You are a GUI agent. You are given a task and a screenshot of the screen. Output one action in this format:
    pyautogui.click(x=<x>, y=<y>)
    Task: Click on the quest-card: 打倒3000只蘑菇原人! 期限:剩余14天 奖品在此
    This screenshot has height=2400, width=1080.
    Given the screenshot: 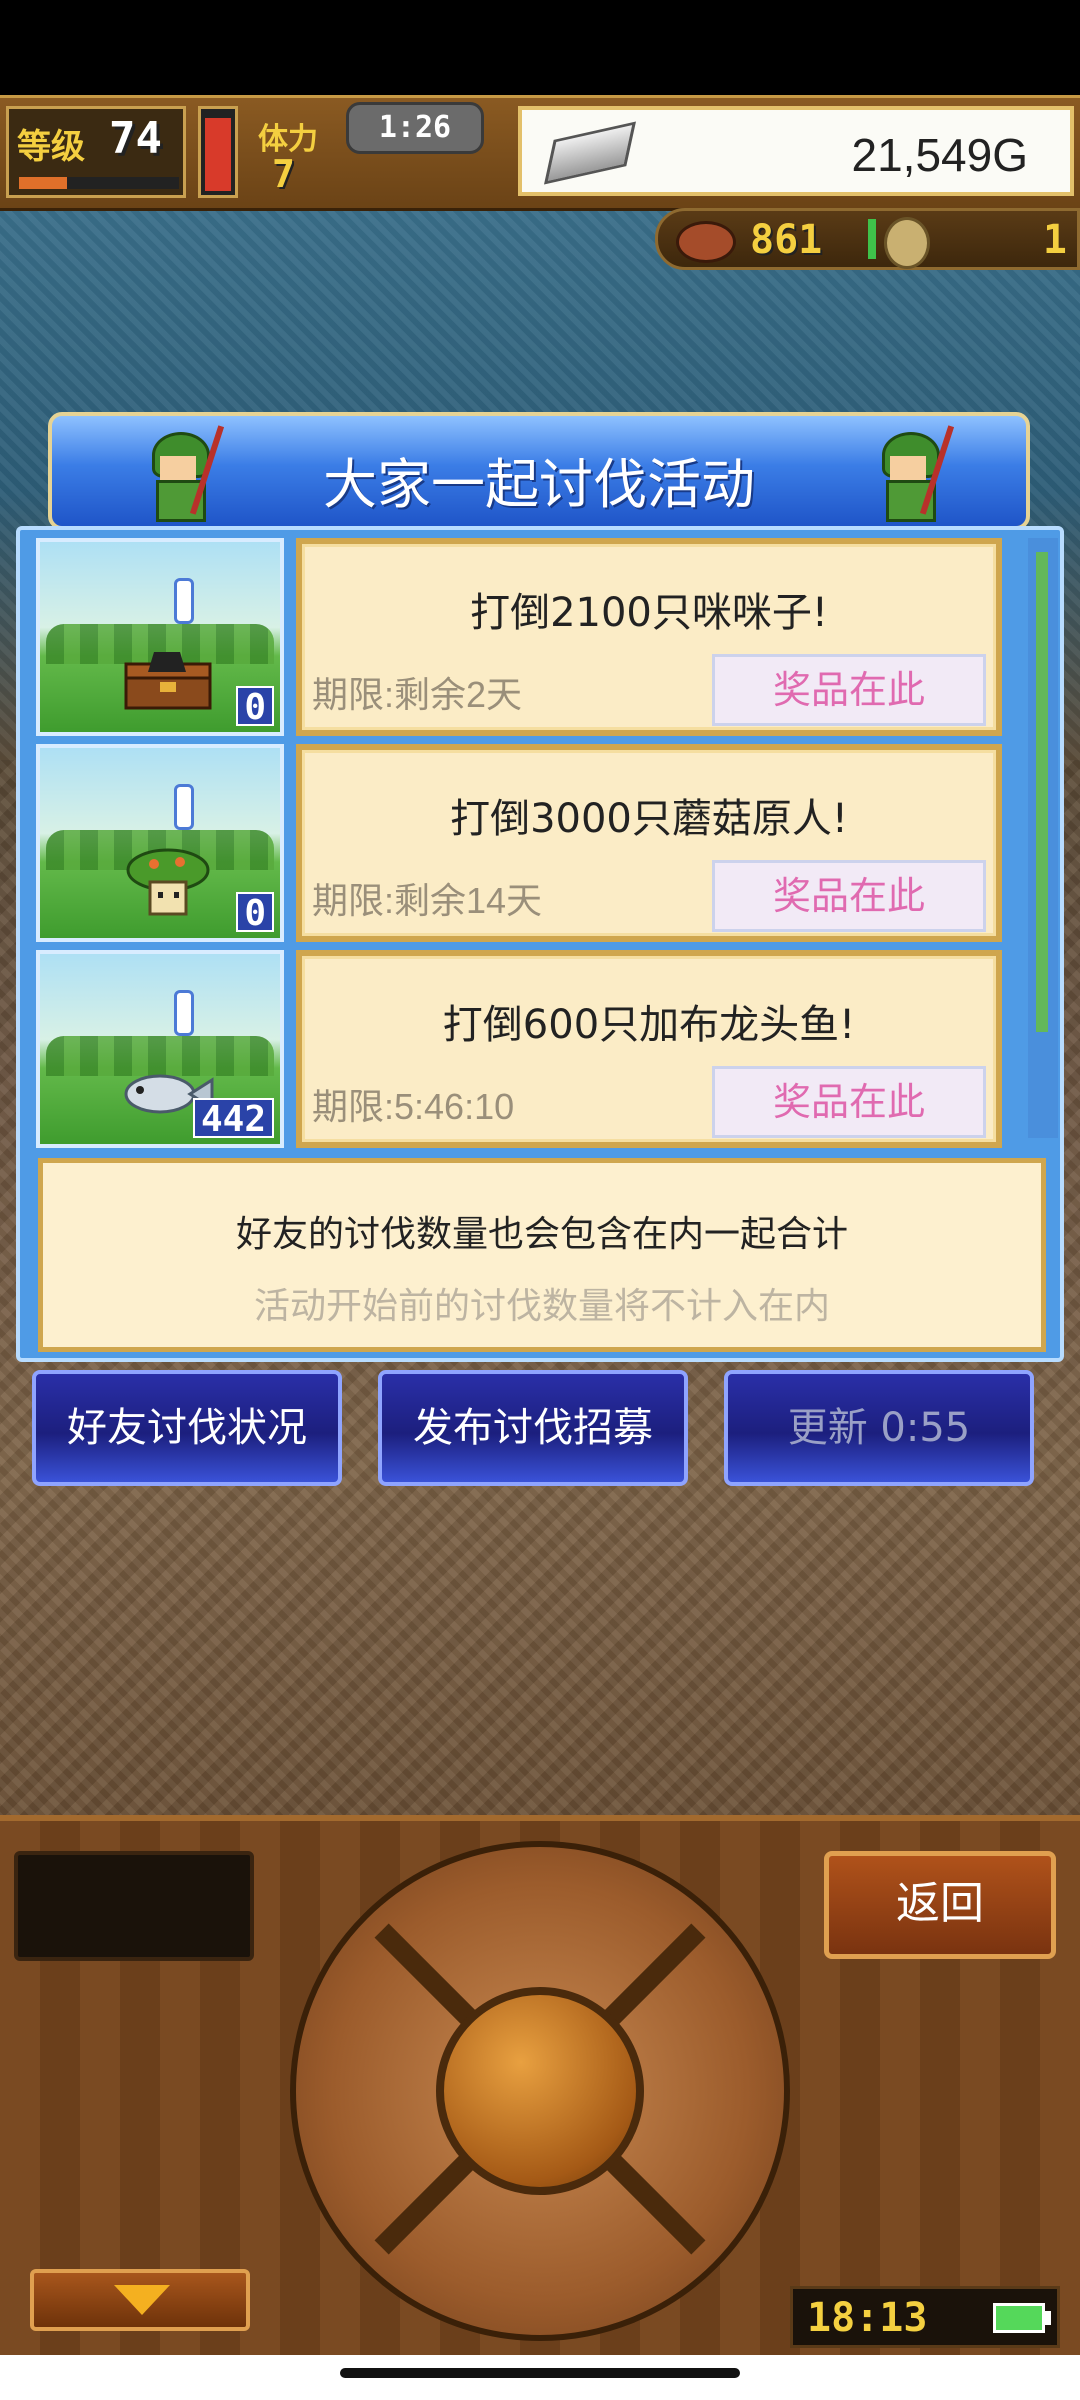 What is the action you would take?
    pyautogui.click(x=649, y=843)
    